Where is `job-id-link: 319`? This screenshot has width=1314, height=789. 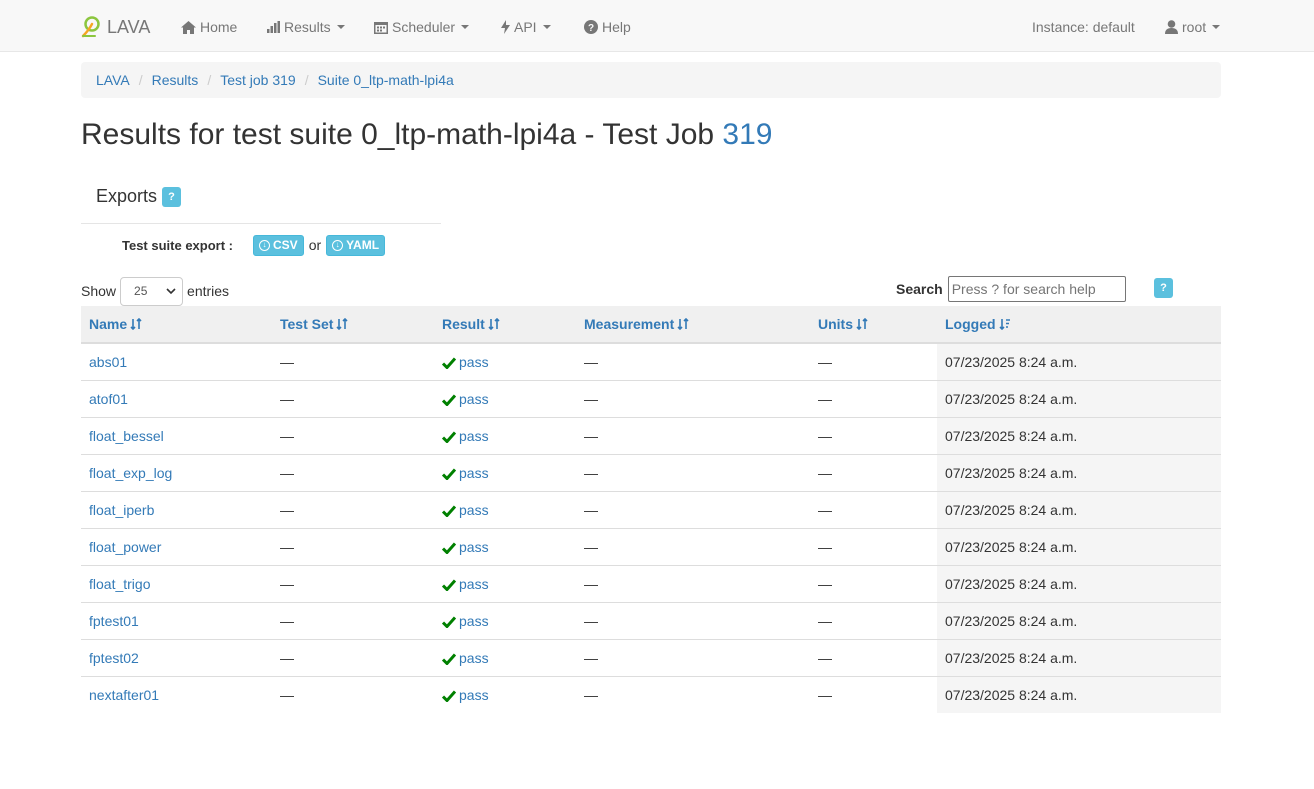
job-id-link: 319 is located at coordinates (747, 134).